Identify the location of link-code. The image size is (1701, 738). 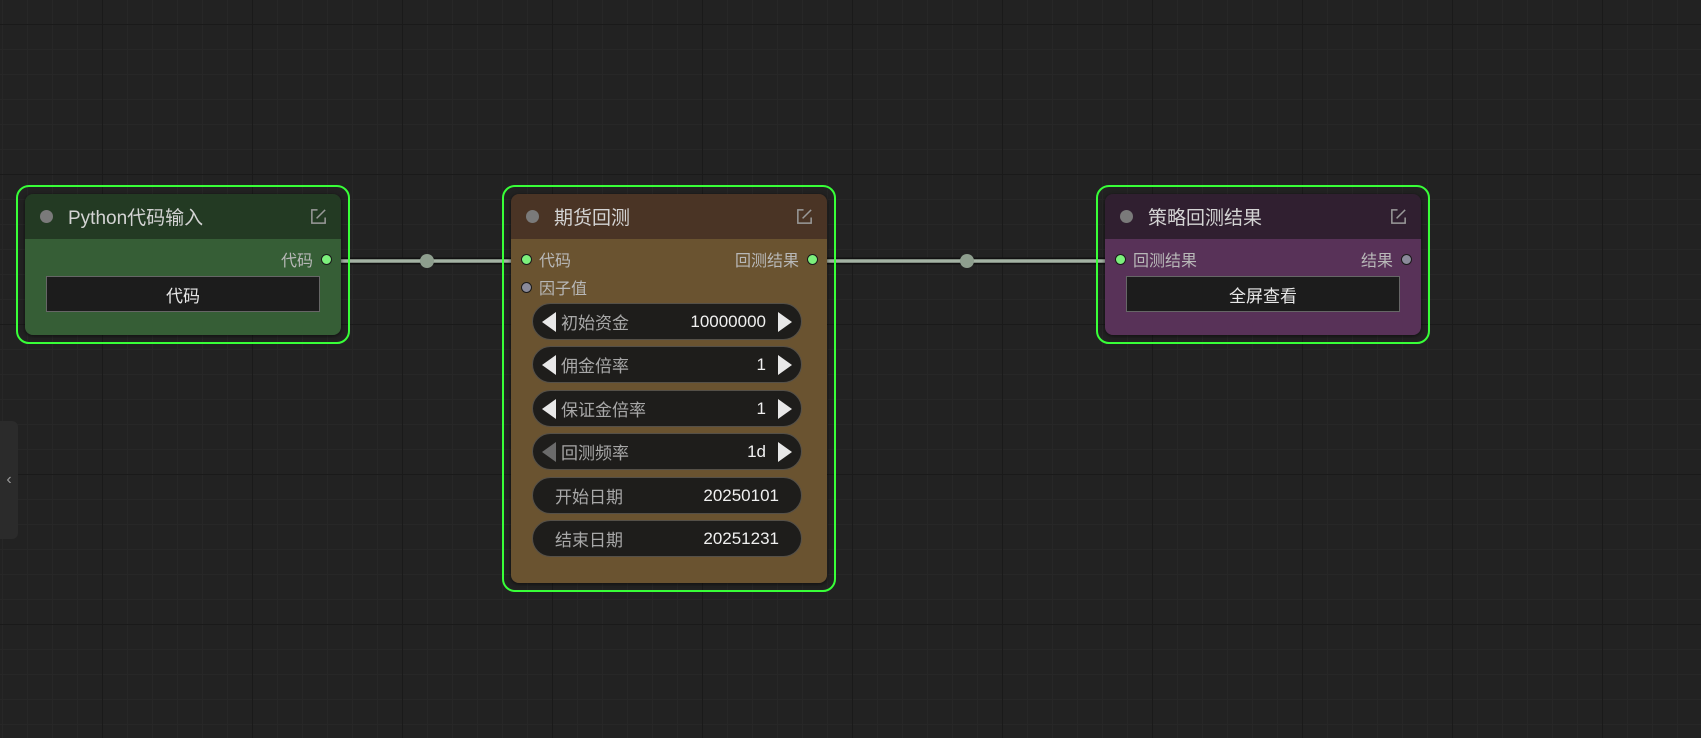
(427, 261).